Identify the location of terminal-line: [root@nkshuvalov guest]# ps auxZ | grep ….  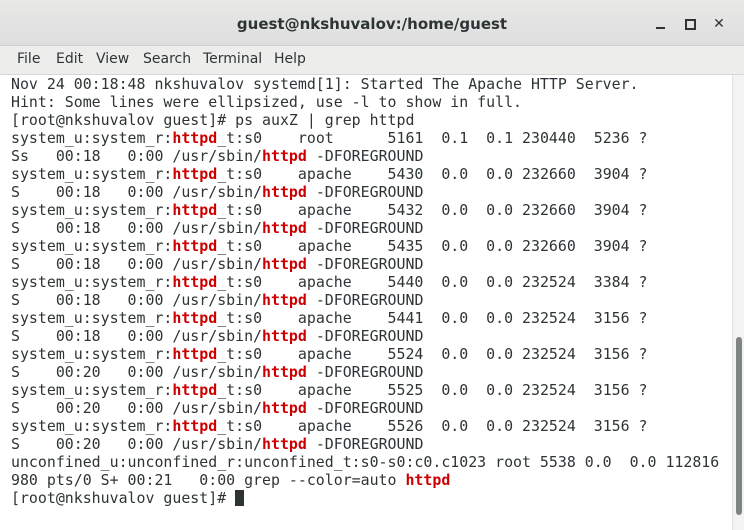
(365, 120).